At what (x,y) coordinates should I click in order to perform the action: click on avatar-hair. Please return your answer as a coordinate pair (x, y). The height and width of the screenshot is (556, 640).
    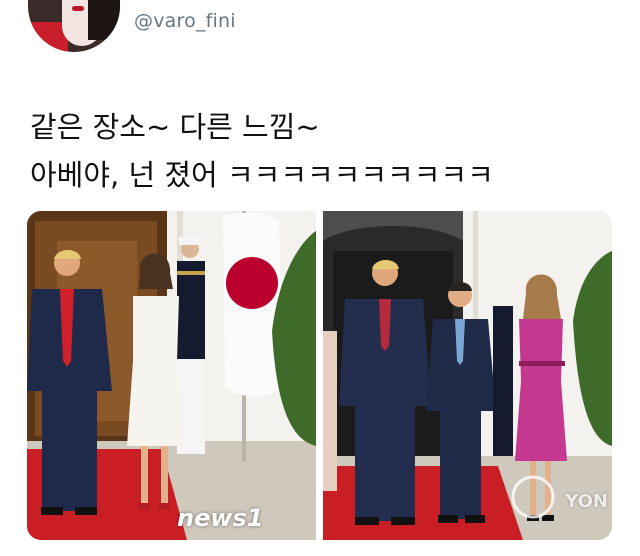
    Looking at the image, I should click on (104, 20).